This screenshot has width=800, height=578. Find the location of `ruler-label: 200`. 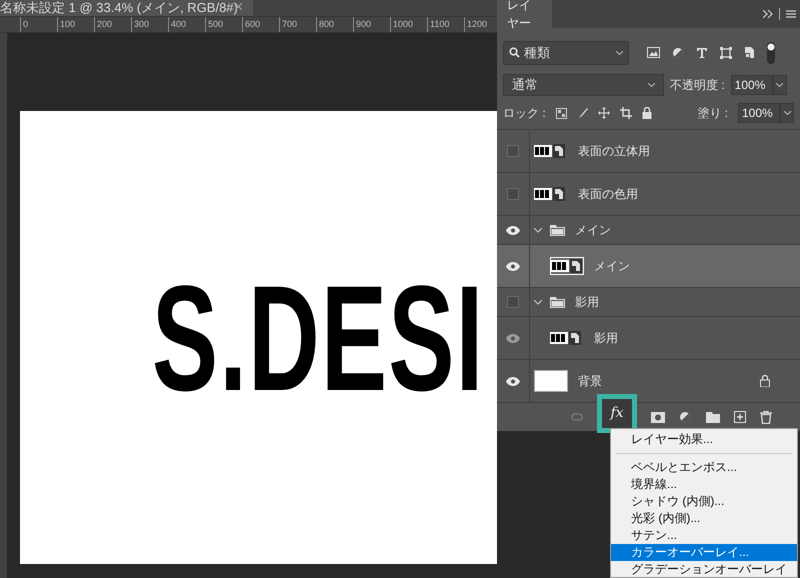

ruler-label: 200 is located at coordinates (104, 24).